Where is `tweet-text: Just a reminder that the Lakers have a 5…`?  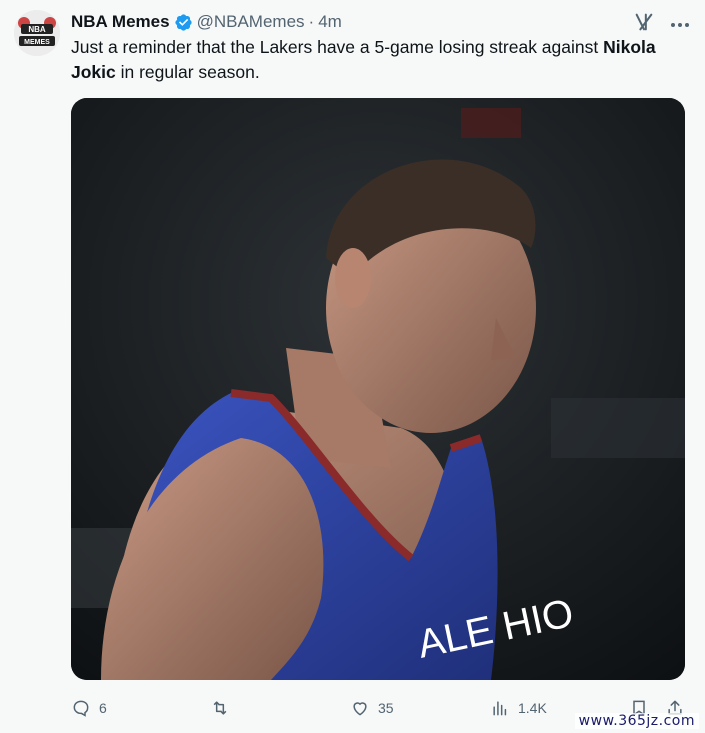 tweet-text: Just a reminder that the Lakers have a 5… is located at coordinates (377, 60).